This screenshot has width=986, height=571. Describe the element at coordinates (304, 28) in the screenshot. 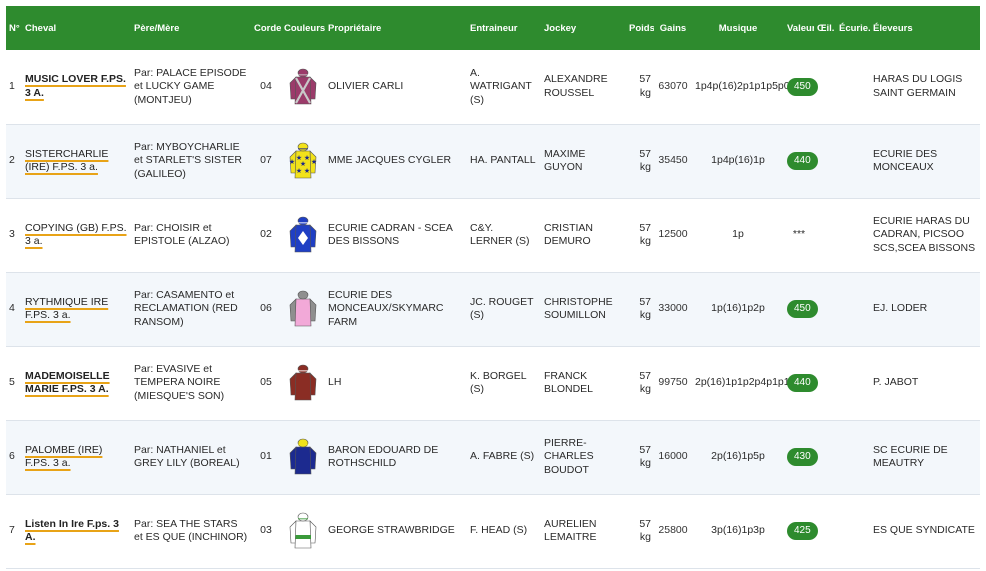

I see `header-couleurs: Couleurs` at that location.